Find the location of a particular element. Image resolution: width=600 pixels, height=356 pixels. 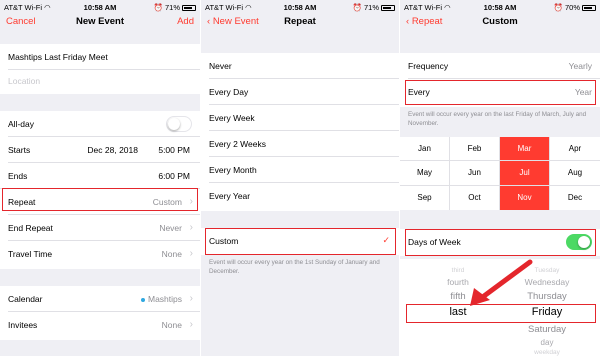

days-of-week-group: Days of Week is located at coordinates (500, 242).